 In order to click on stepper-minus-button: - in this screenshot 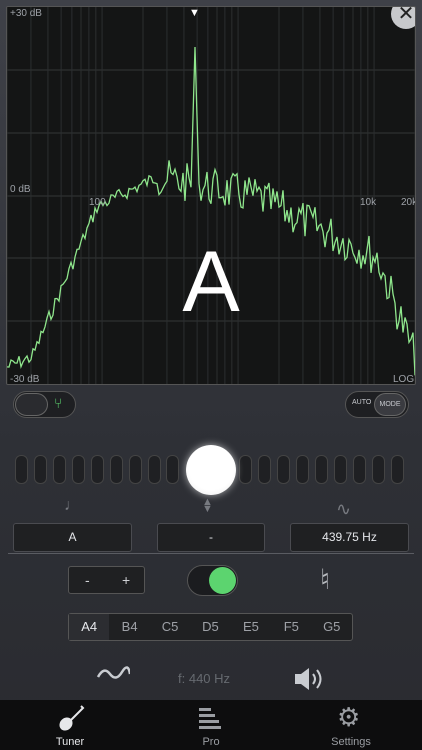, I will do `click(87, 580)`.